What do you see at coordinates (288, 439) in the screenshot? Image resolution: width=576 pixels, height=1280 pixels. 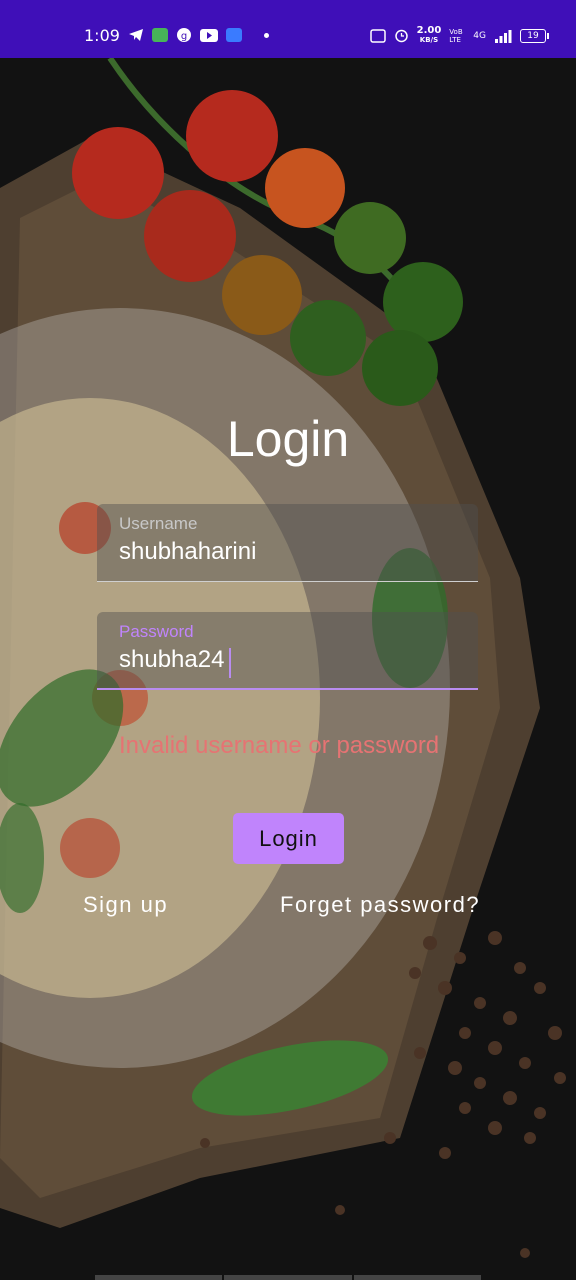 I see `login-title: Login` at bounding box center [288, 439].